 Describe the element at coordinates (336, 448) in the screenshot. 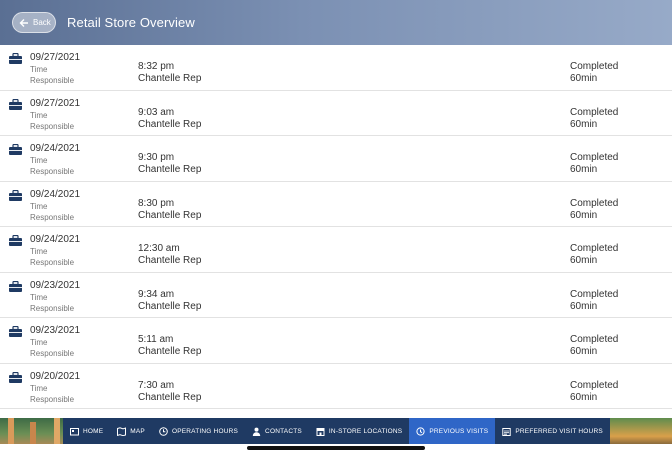

I see `home-indicator` at that location.